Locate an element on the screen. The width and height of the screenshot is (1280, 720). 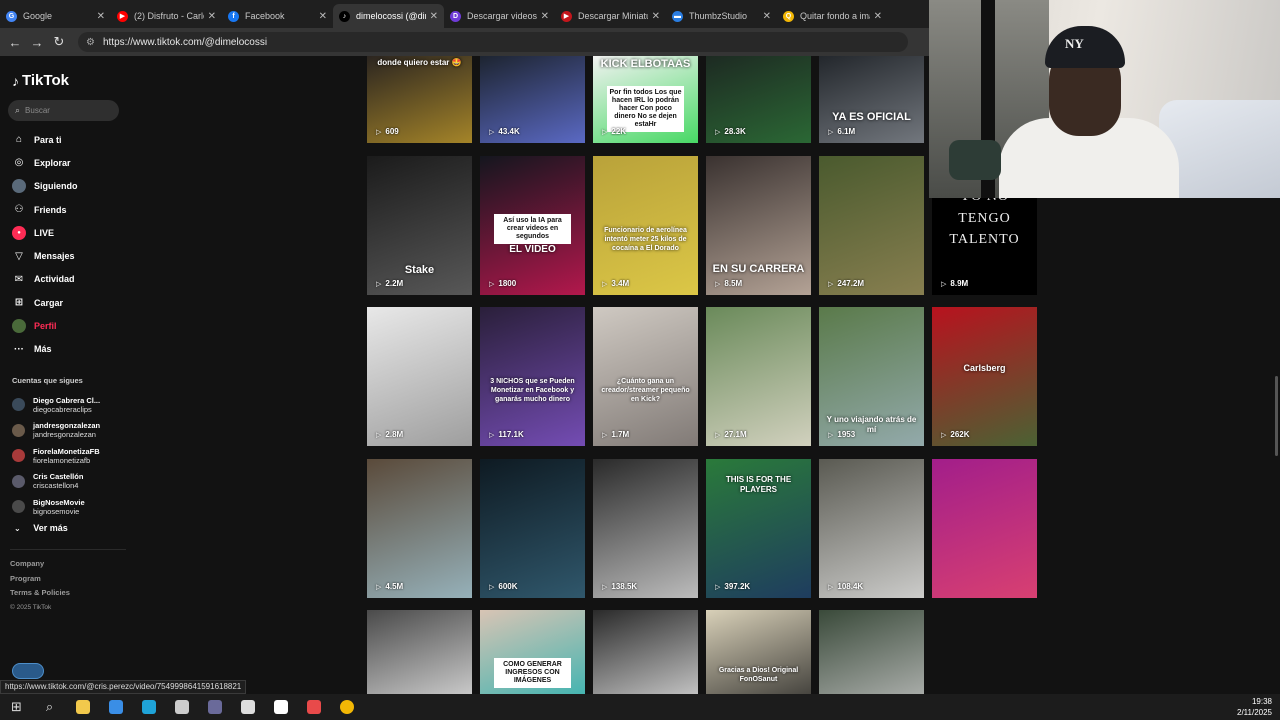
video-thumbnail: donde quiero estar 🤩 ▷ 609 is located at coordinates (419, 99).